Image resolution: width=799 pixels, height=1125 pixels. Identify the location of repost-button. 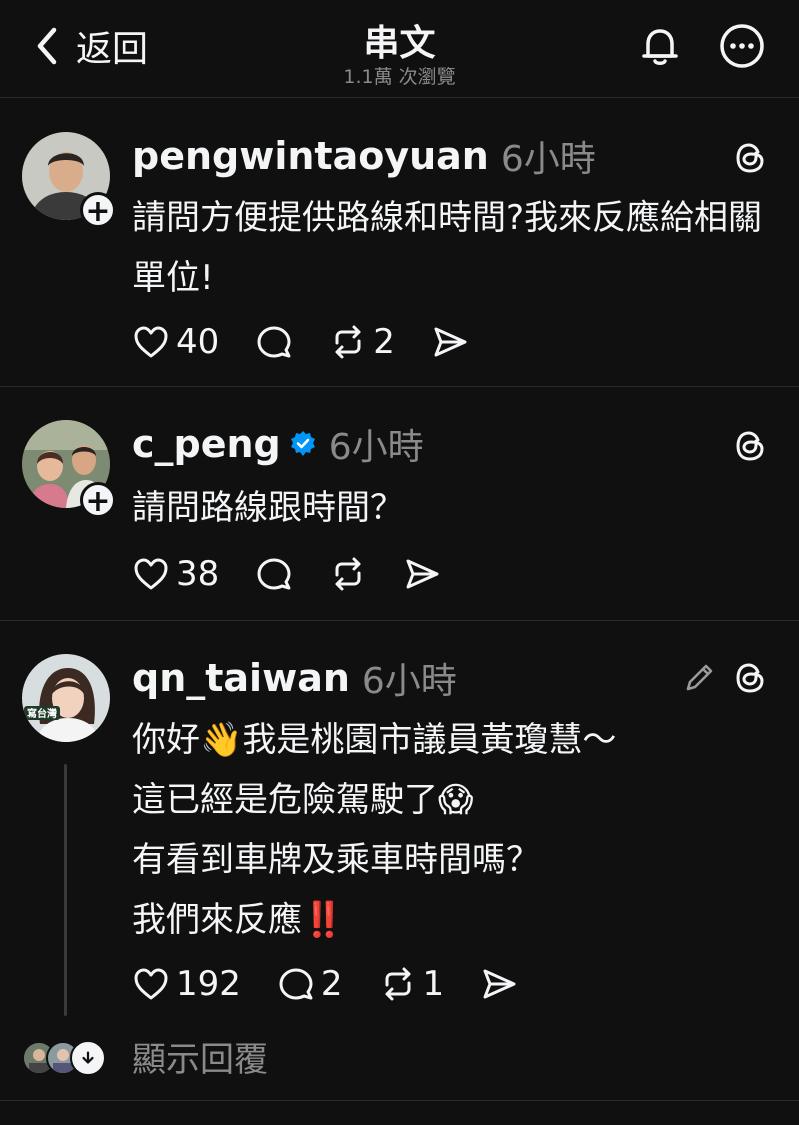
(348, 574).